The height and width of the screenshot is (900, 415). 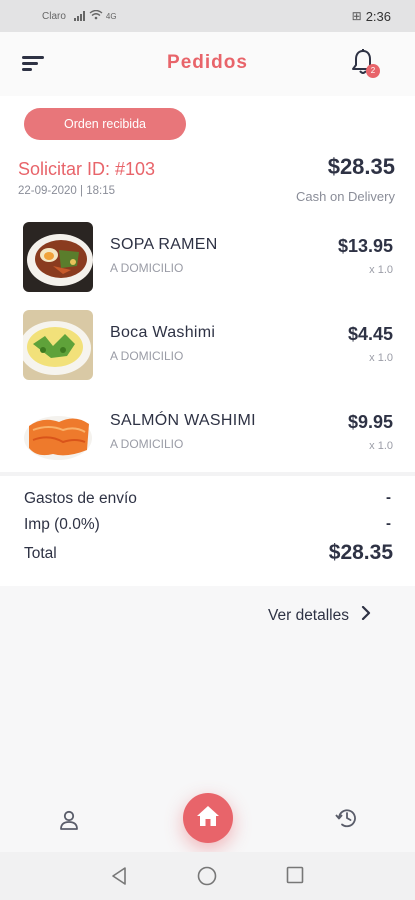 I want to click on order-date: 22-09-2020 | 18:15, so click(x=66, y=191).